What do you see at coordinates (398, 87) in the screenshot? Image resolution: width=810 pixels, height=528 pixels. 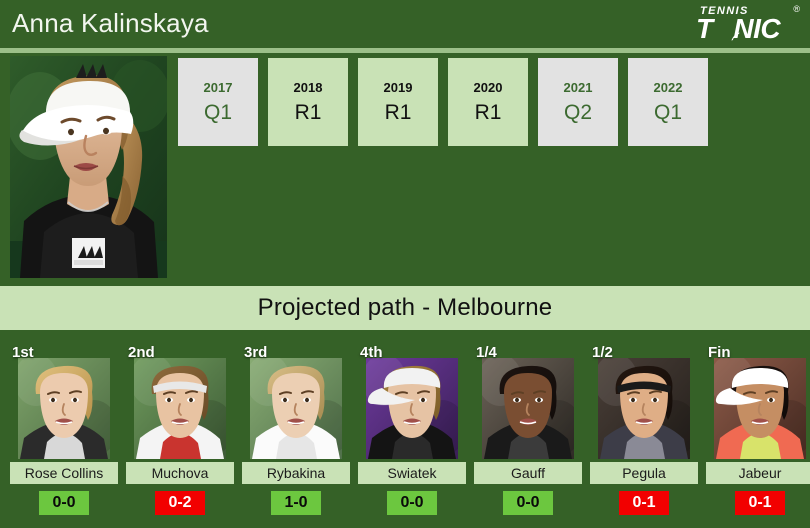 I see `year-label: 2019` at bounding box center [398, 87].